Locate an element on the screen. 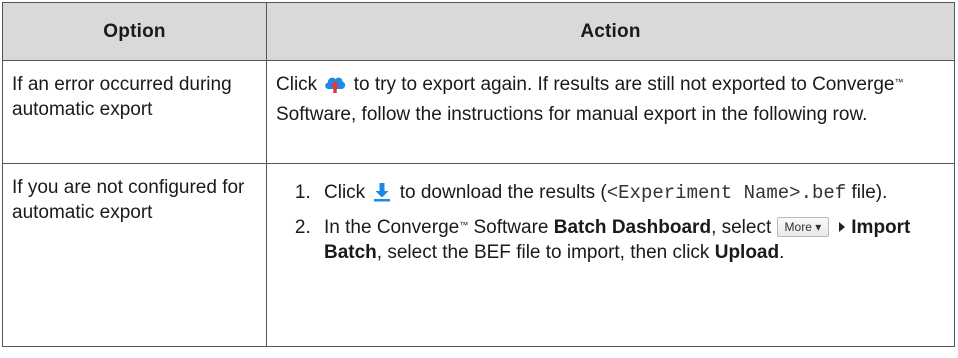  step-2-text-b: Software is located at coordinates (511, 227).